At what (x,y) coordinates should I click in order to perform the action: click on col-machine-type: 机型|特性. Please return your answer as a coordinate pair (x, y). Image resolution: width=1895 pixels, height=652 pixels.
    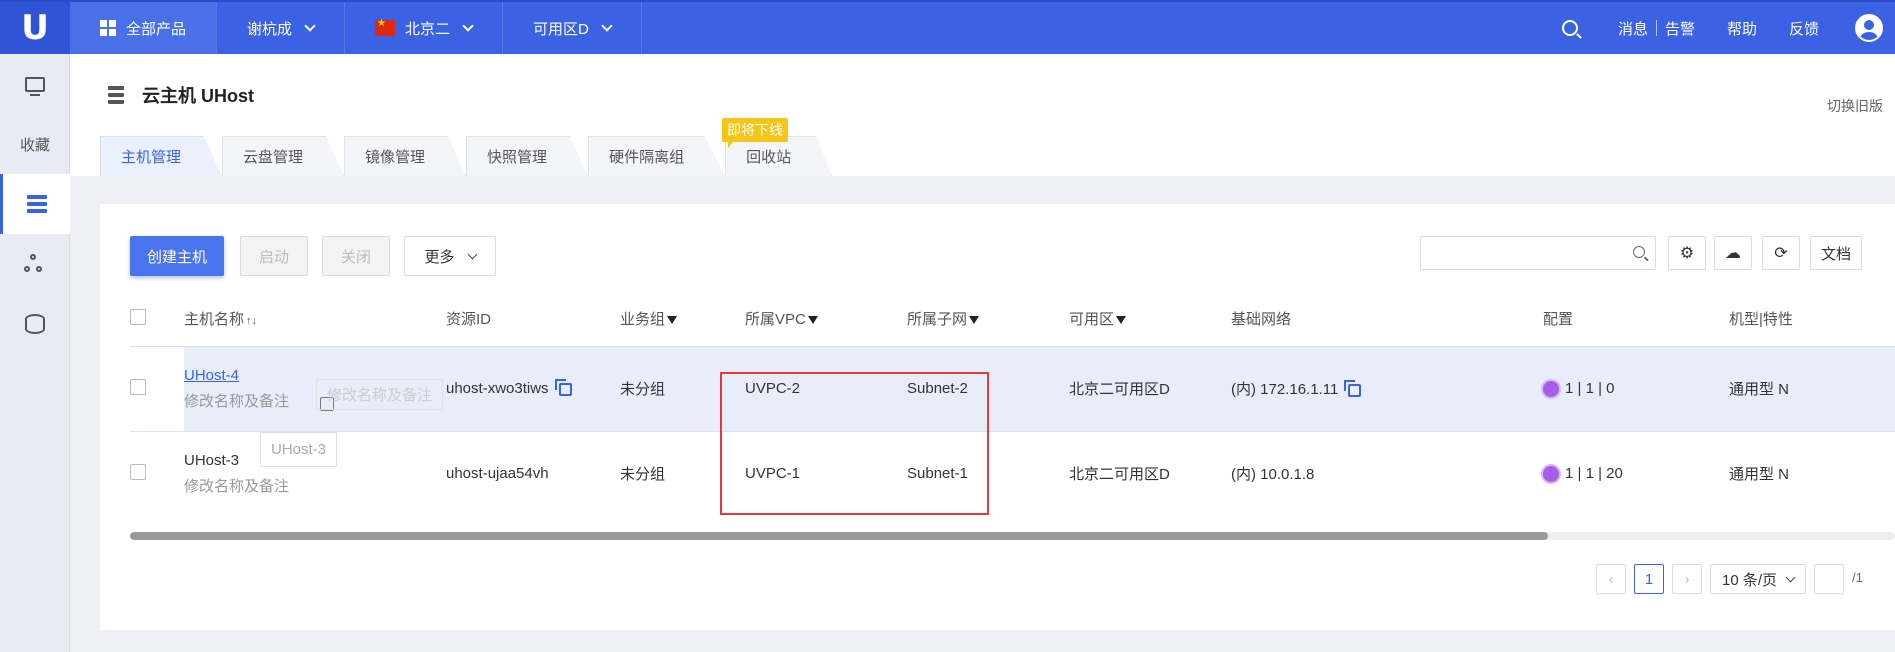
    Looking at the image, I should click on (1761, 320).